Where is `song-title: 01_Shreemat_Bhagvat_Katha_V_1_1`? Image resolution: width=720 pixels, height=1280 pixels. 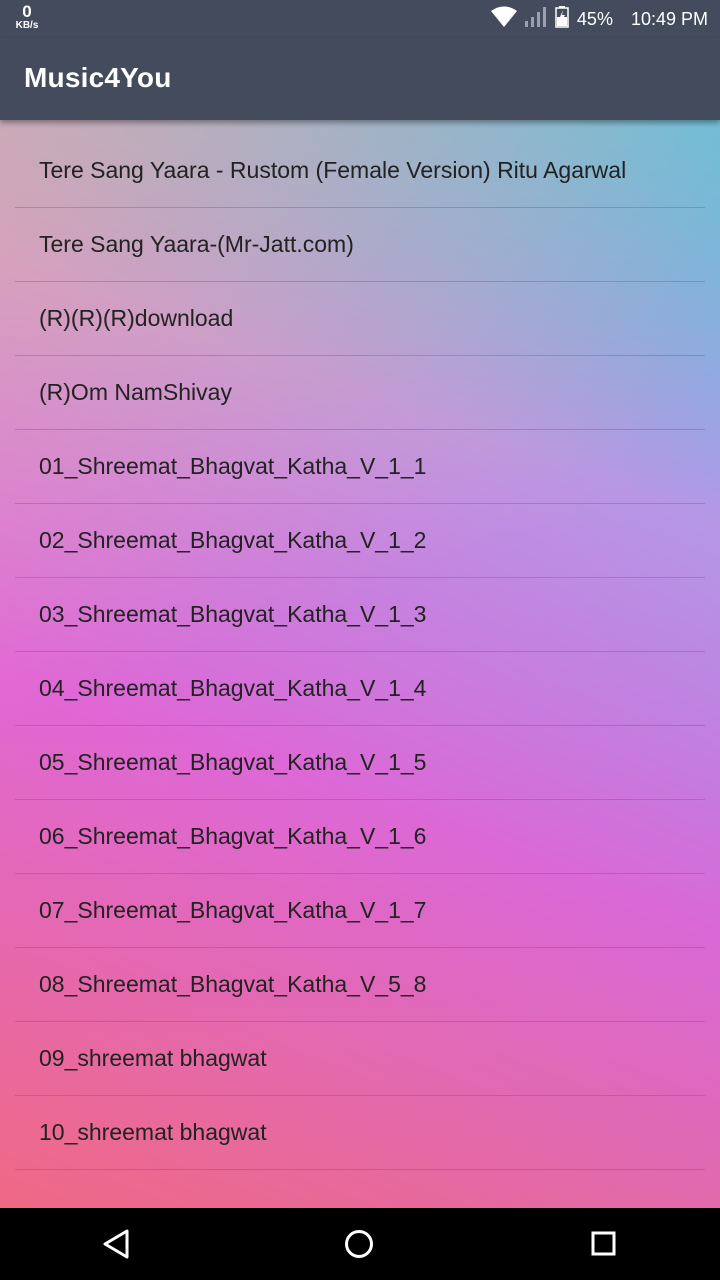
song-title: 01_Shreemat_Bhagvat_Katha_V_1_1 is located at coordinates (233, 466).